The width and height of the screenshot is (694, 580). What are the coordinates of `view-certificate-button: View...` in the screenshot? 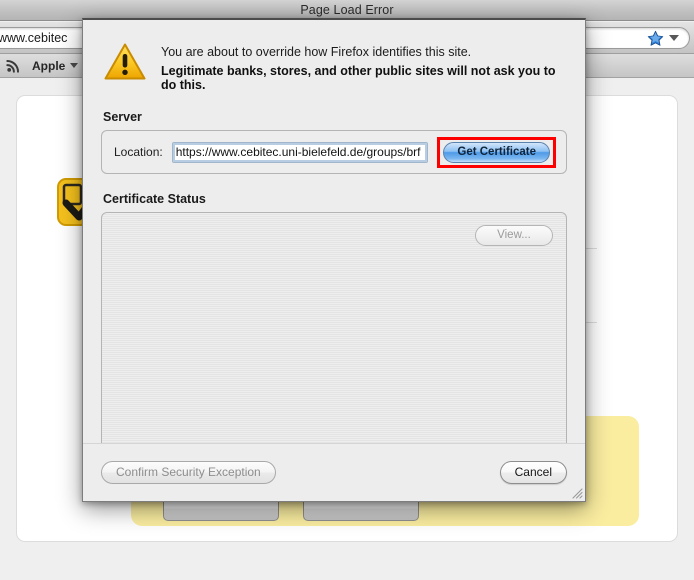 It's located at (514, 235).